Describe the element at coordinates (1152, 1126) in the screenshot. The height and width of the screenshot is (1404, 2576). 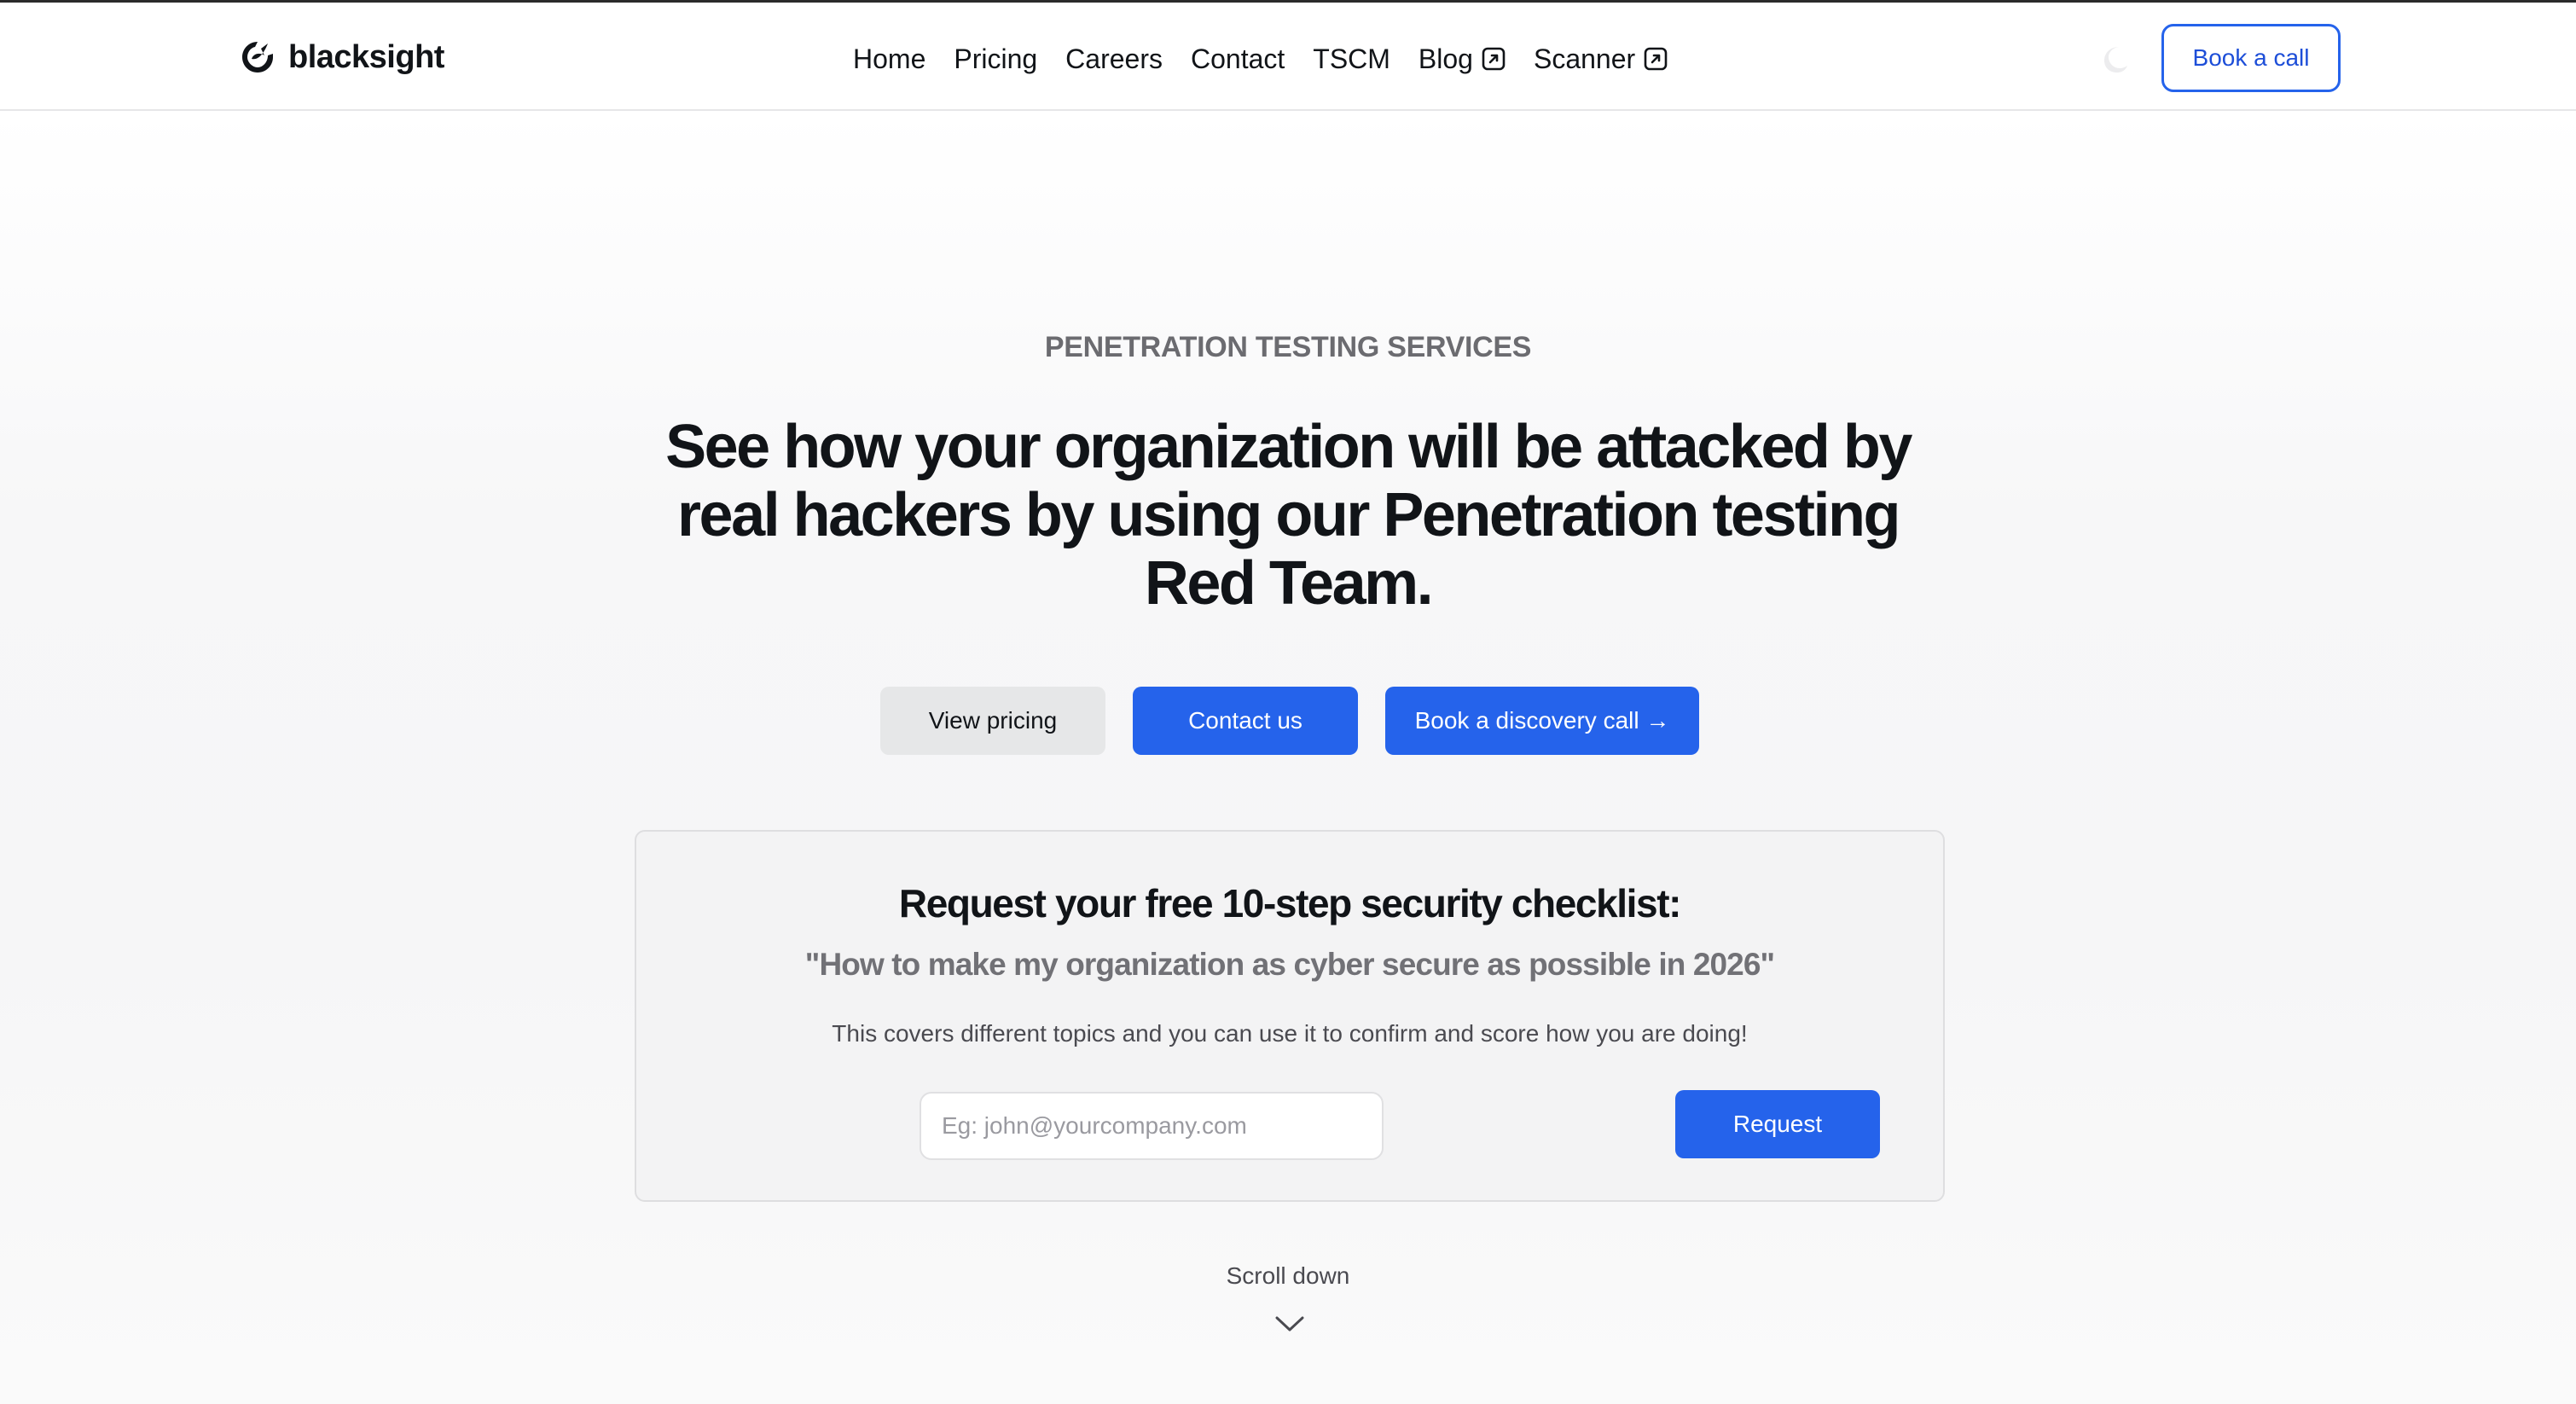
I see `email-input` at that location.